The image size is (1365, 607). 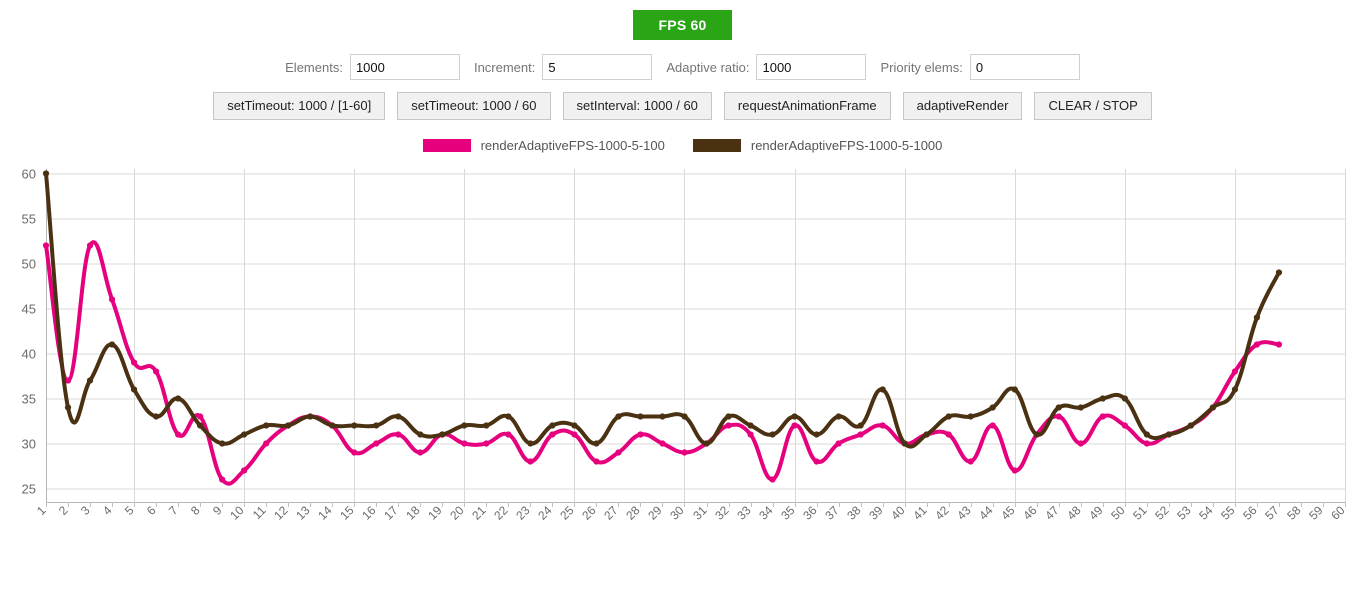 What do you see at coordinates (1206, 513) in the screenshot?
I see `x-axis-tick-label: 54` at bounding box center [1206, 513].